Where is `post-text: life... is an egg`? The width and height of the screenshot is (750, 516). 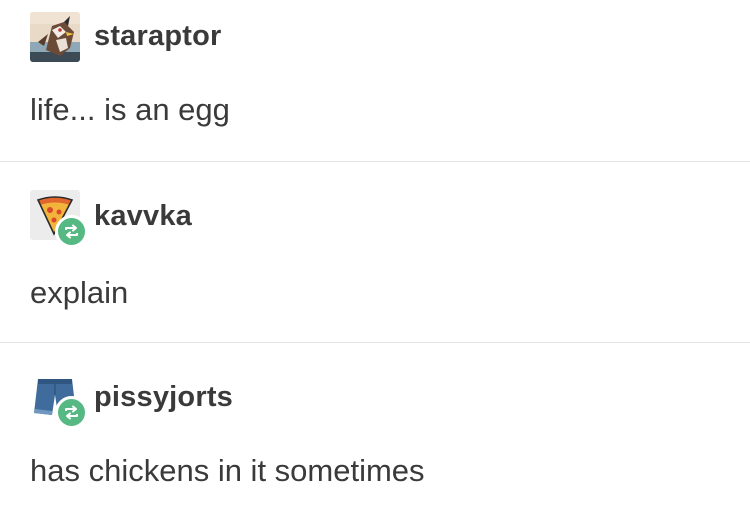
post-text: life... is an egg is located at coordinates (130, 109).